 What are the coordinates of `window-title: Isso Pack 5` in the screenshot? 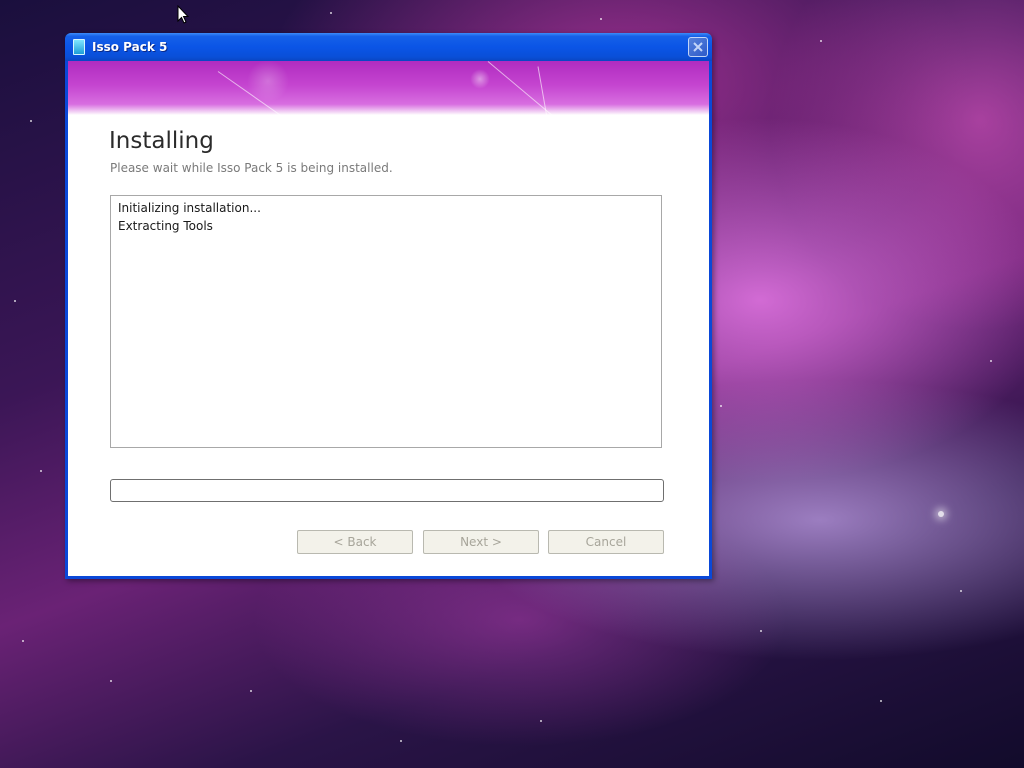 It's located at (130, 47).